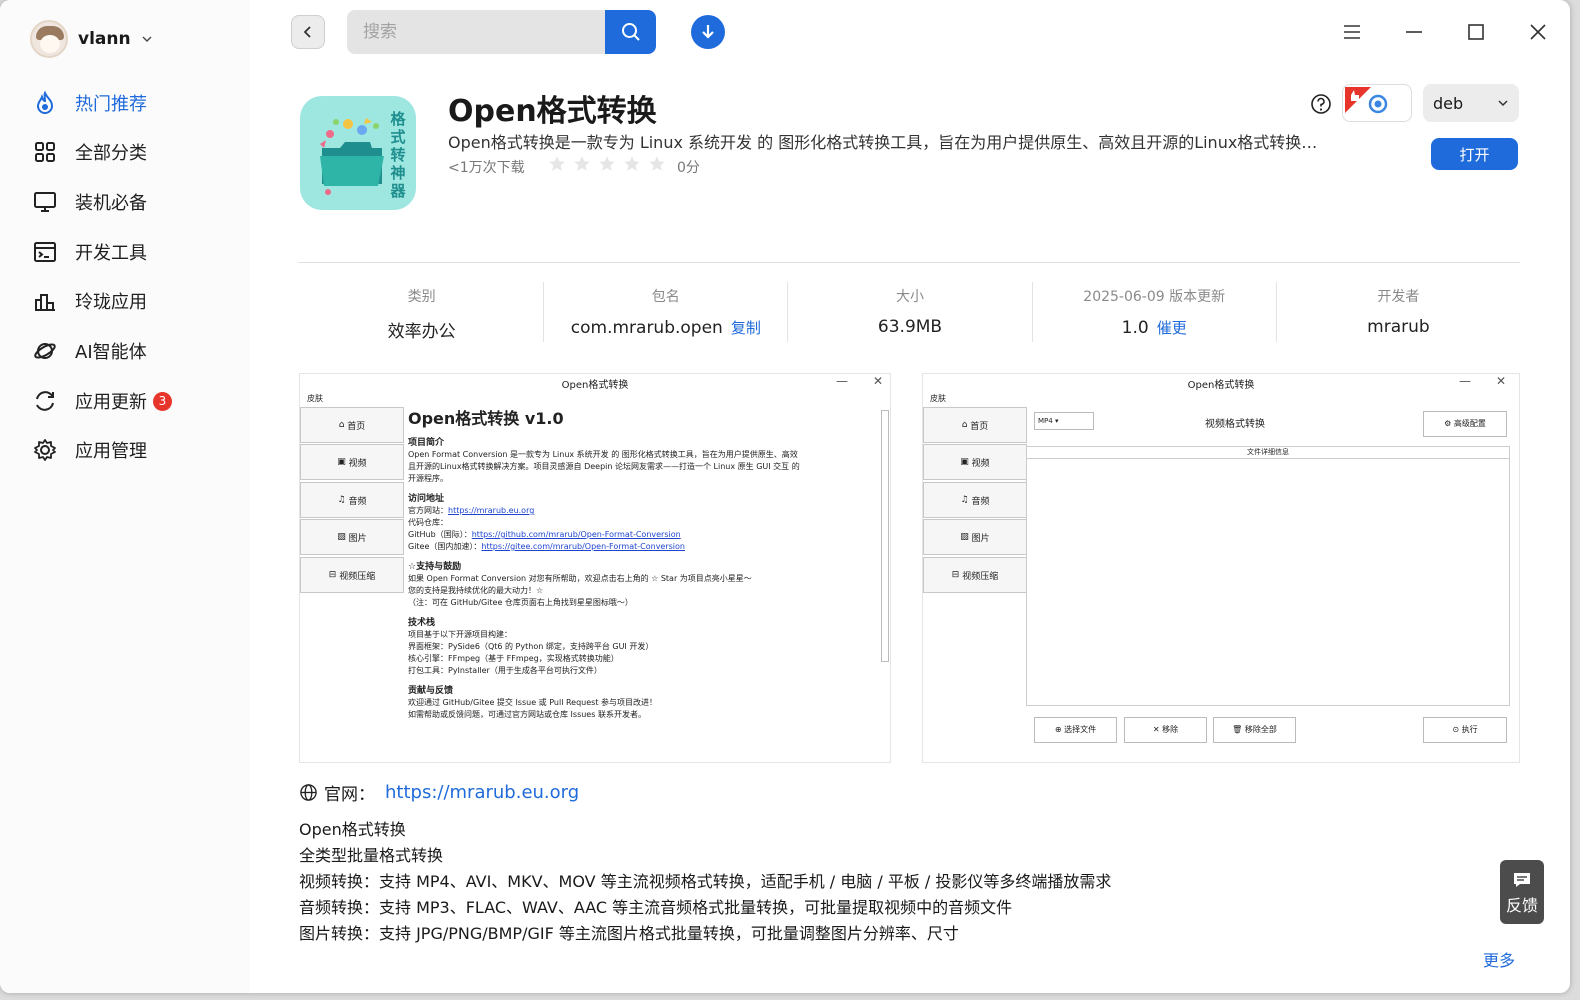  What do you see at coordinates (397, 155) in the screenshot?
I see `svg-text: 转` at bounding box center [397, 155].